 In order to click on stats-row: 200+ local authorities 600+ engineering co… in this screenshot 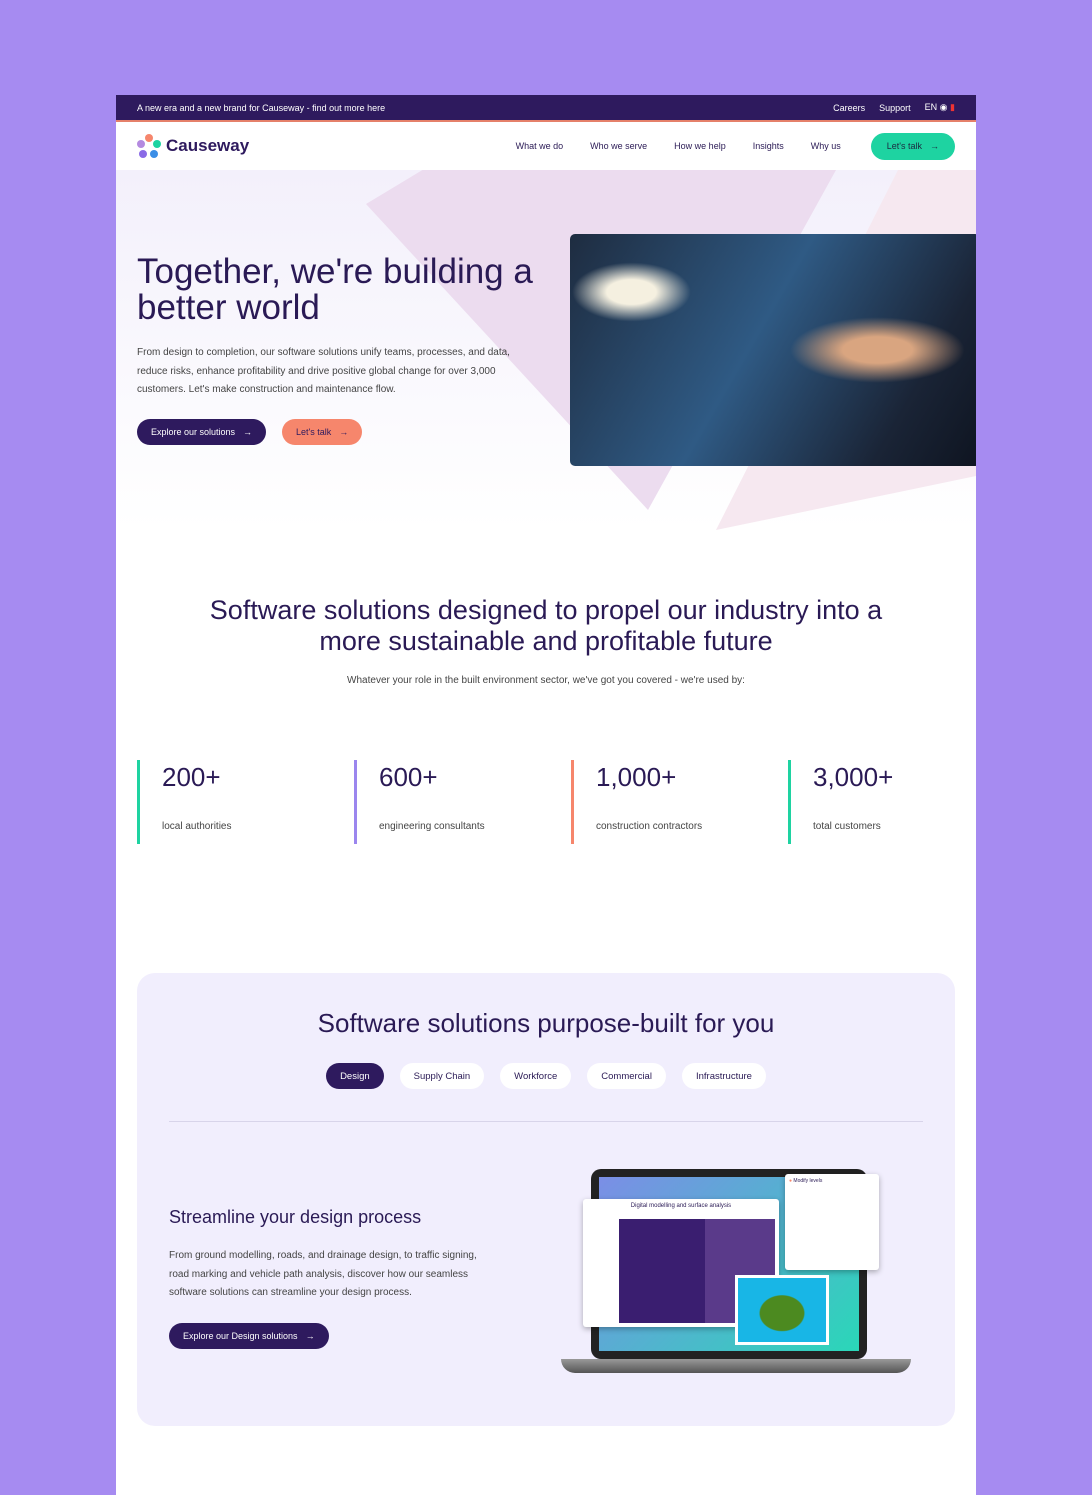, I will do `click(556, 802)`.